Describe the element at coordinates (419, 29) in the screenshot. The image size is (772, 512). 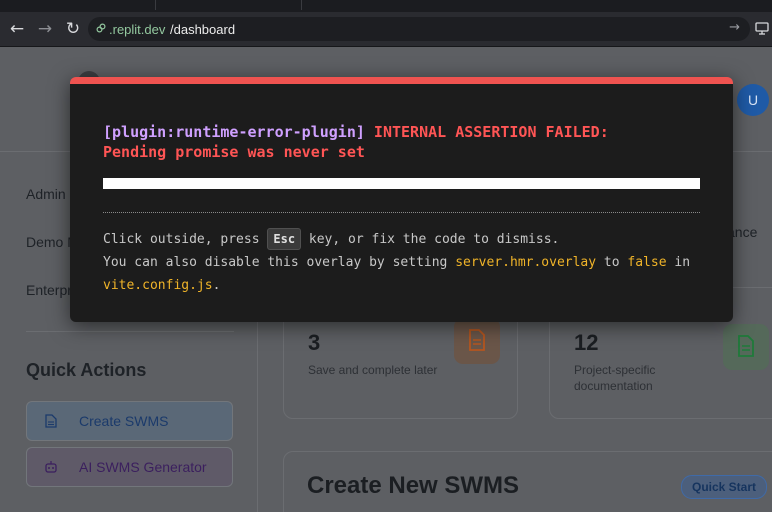
I see `address-bar: .replit.dev /dashboard →` at that location.